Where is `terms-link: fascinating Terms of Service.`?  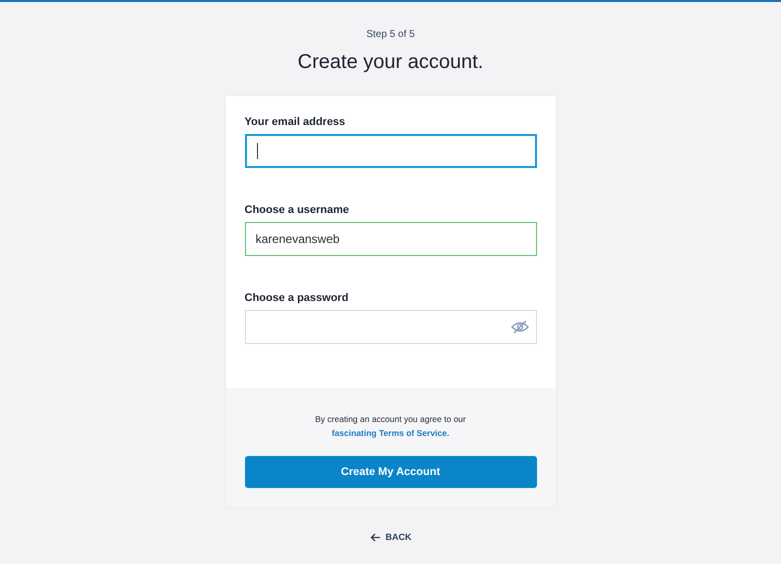 terms-link: fascinating Terms of Service. is located at coordinates (391, 433).